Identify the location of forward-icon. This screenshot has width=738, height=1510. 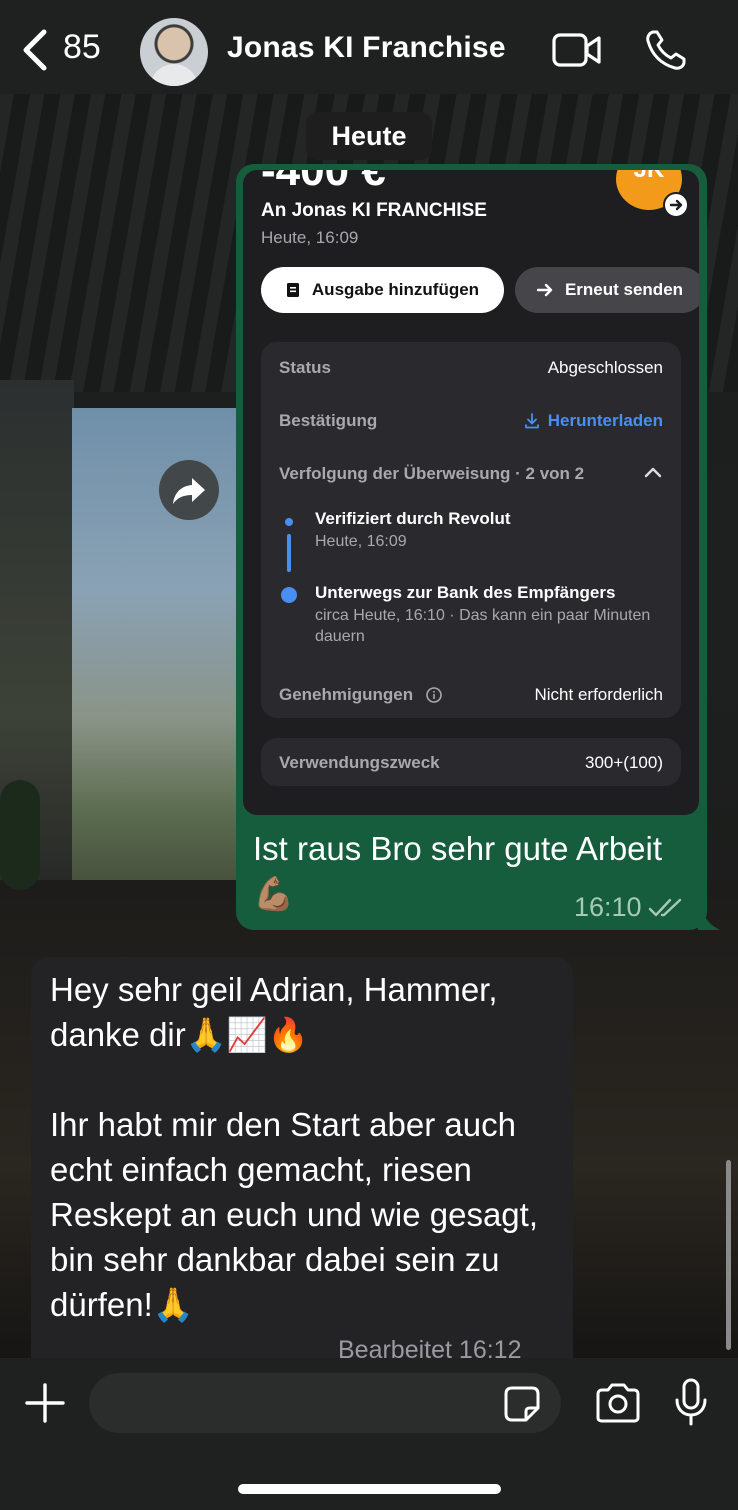
(189, 491).